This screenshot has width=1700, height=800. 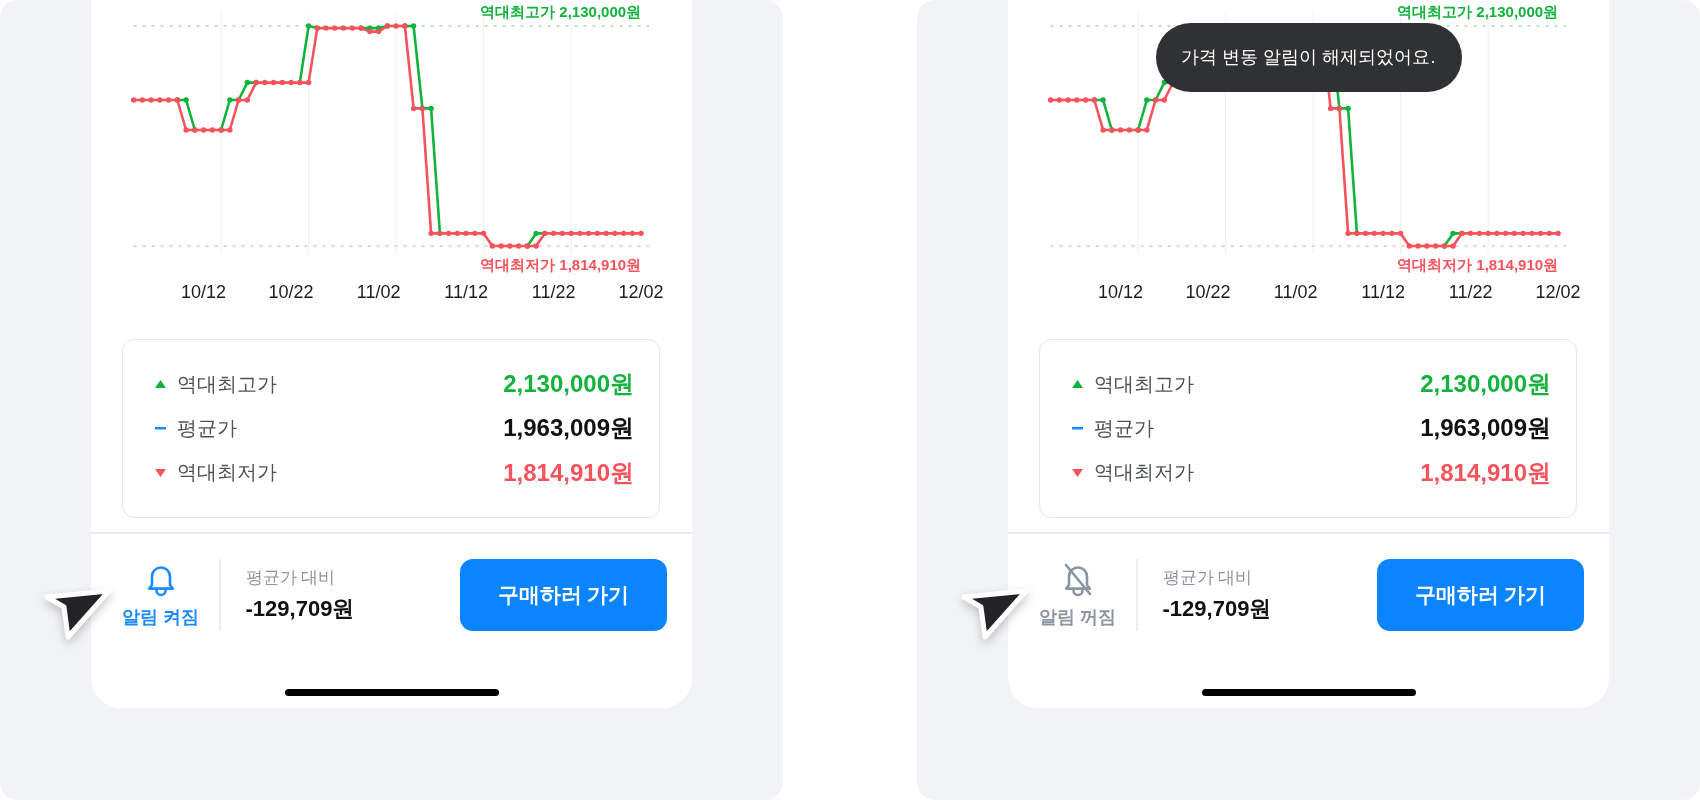 I want to click on alarm-toggle: 알림 켜짐, so click(x=160, y=594).